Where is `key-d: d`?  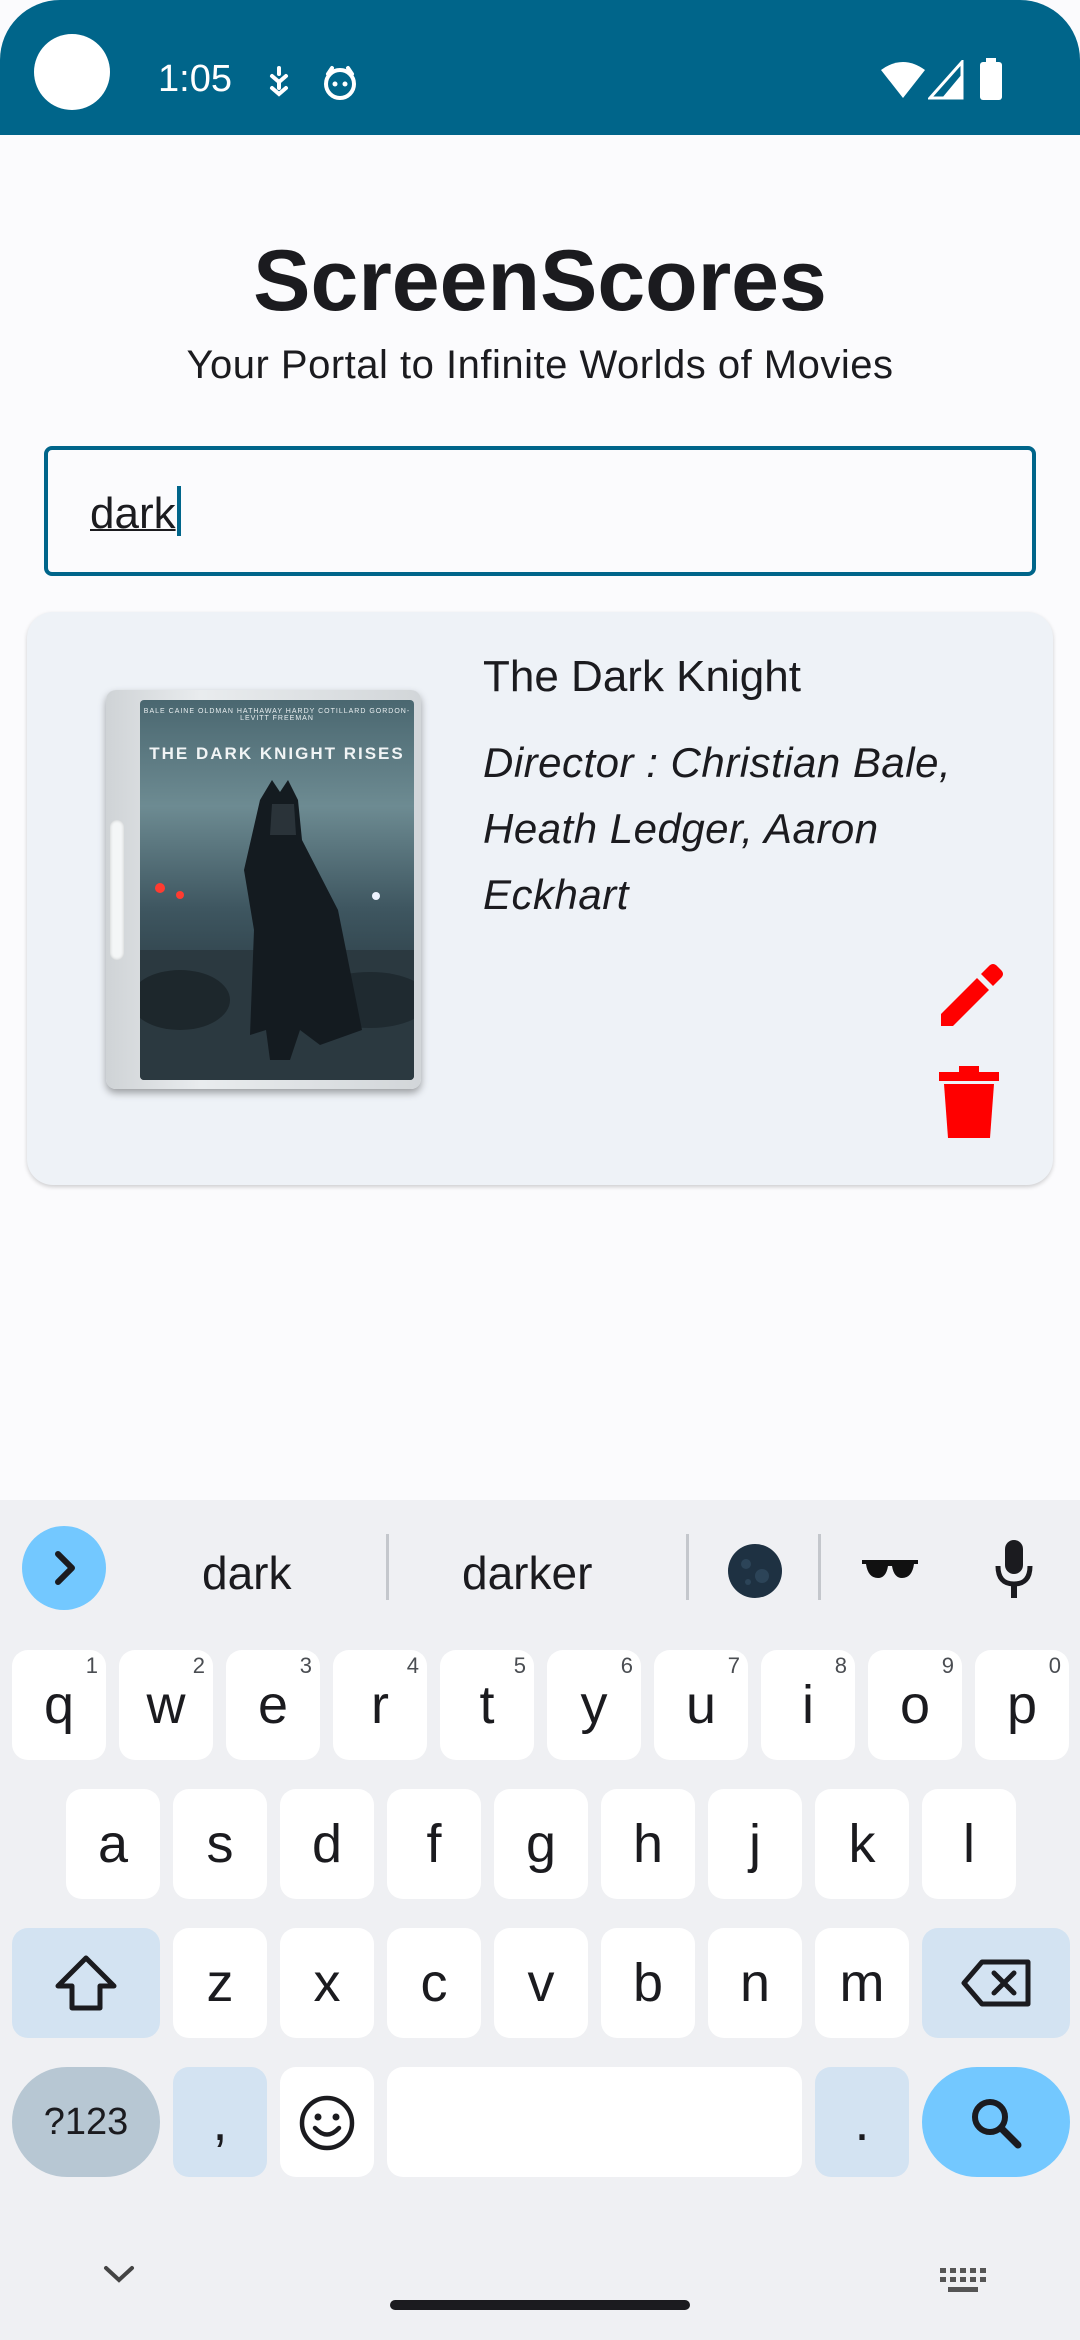
key-d: d is located at coordinates (327, 1844).